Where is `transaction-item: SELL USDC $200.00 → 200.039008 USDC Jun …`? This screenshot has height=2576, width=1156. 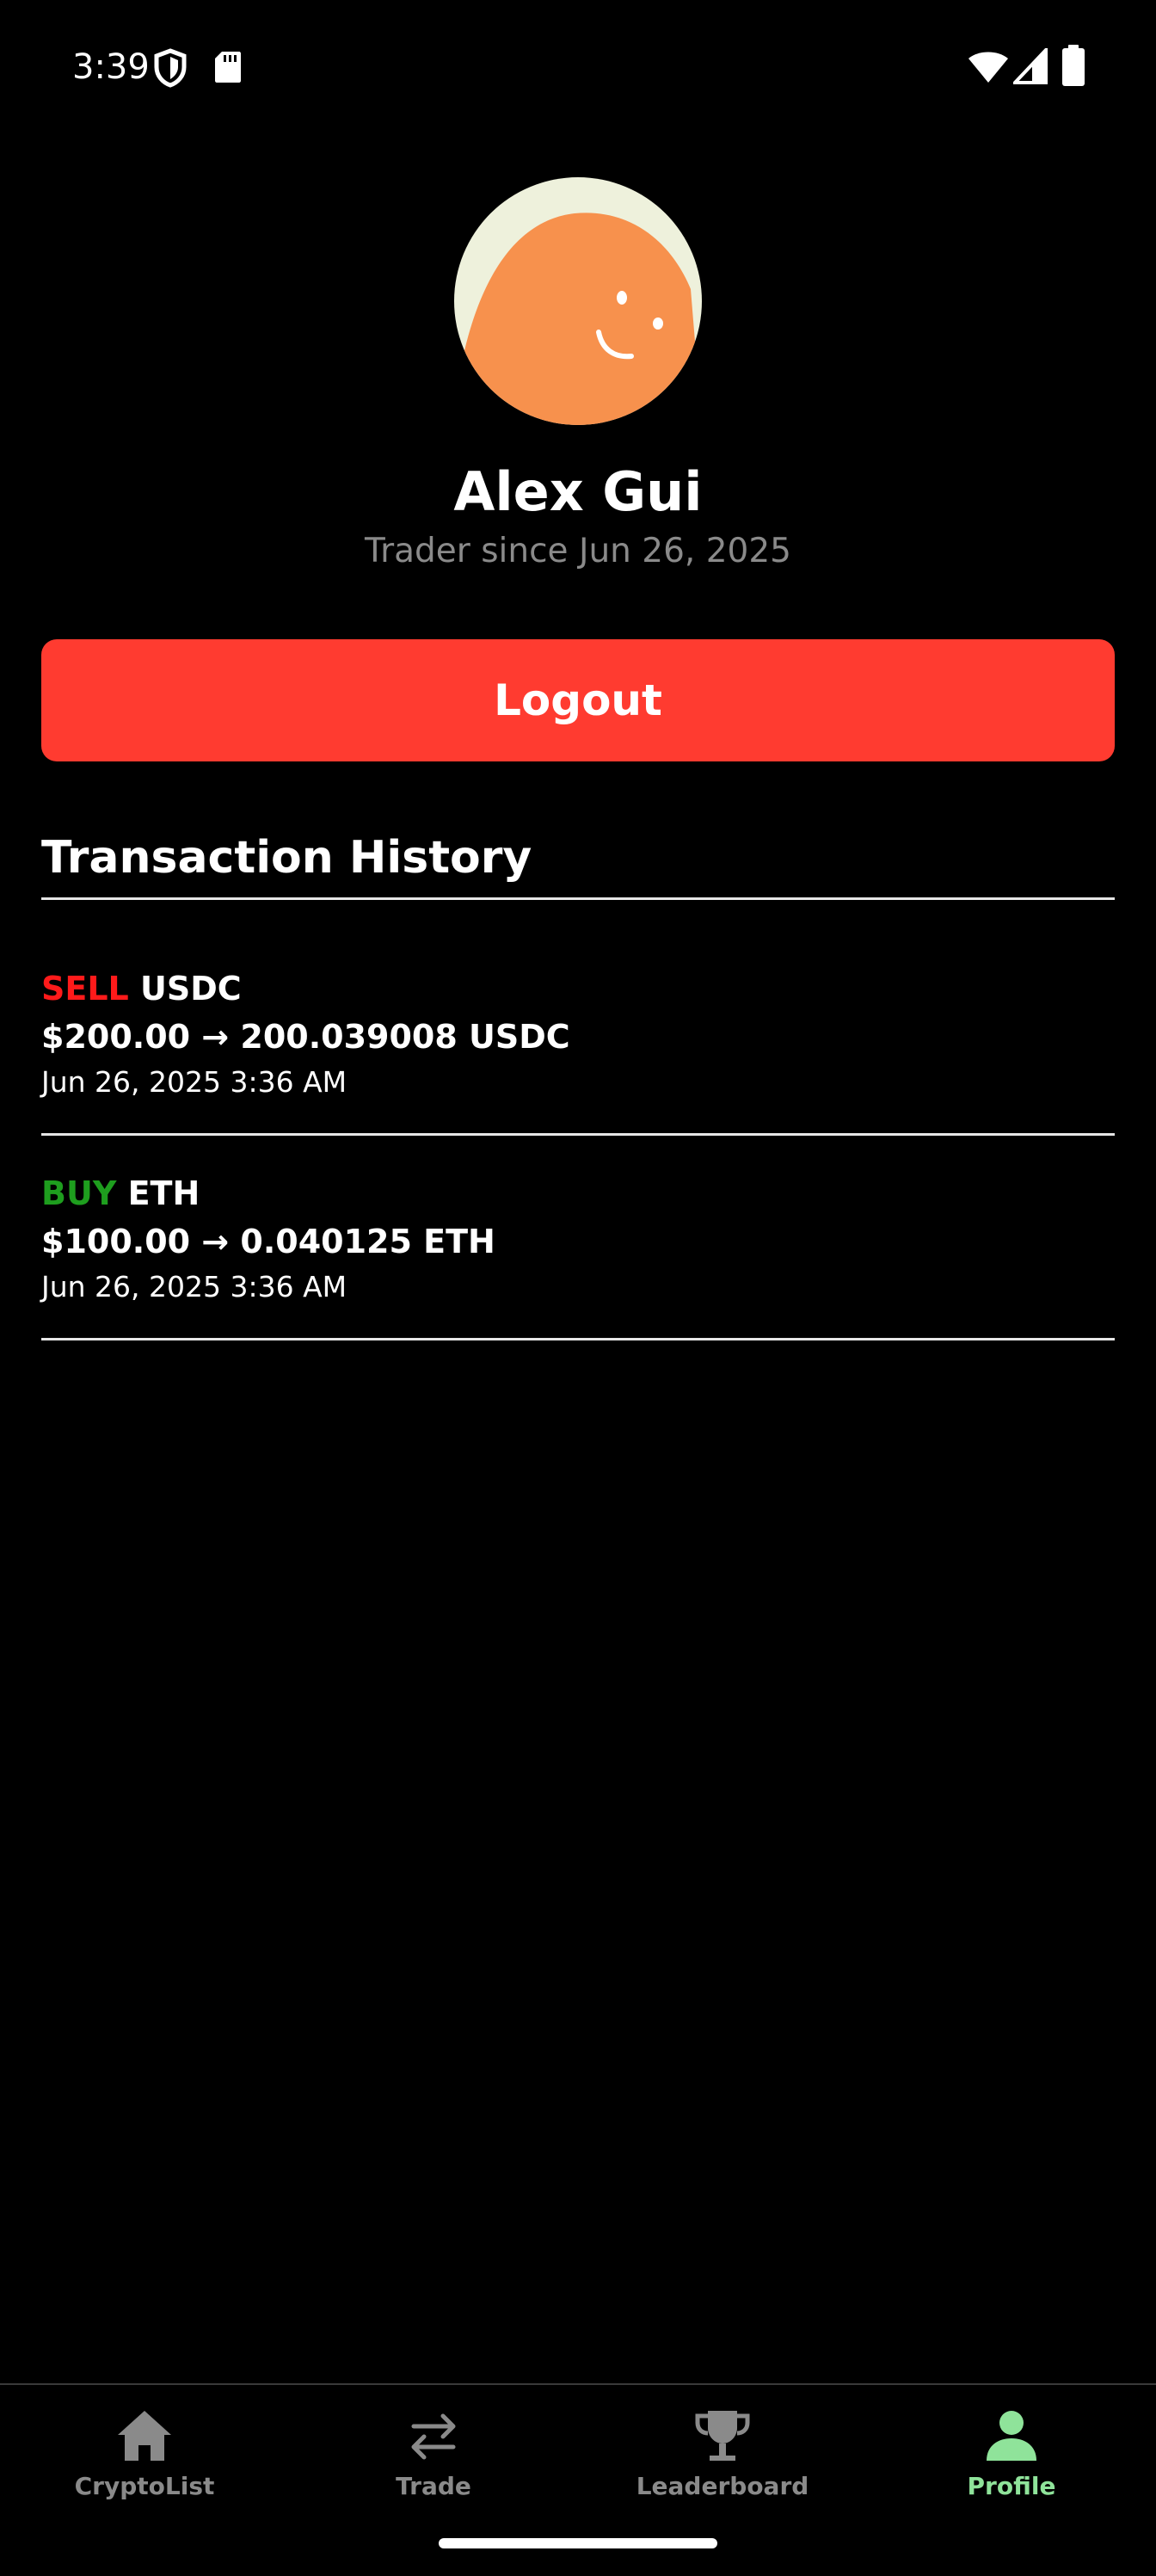 transaction-item: SELL USDC $200.00 → 200.039008 USDC Jun … is located at coordinates (578, 1049).